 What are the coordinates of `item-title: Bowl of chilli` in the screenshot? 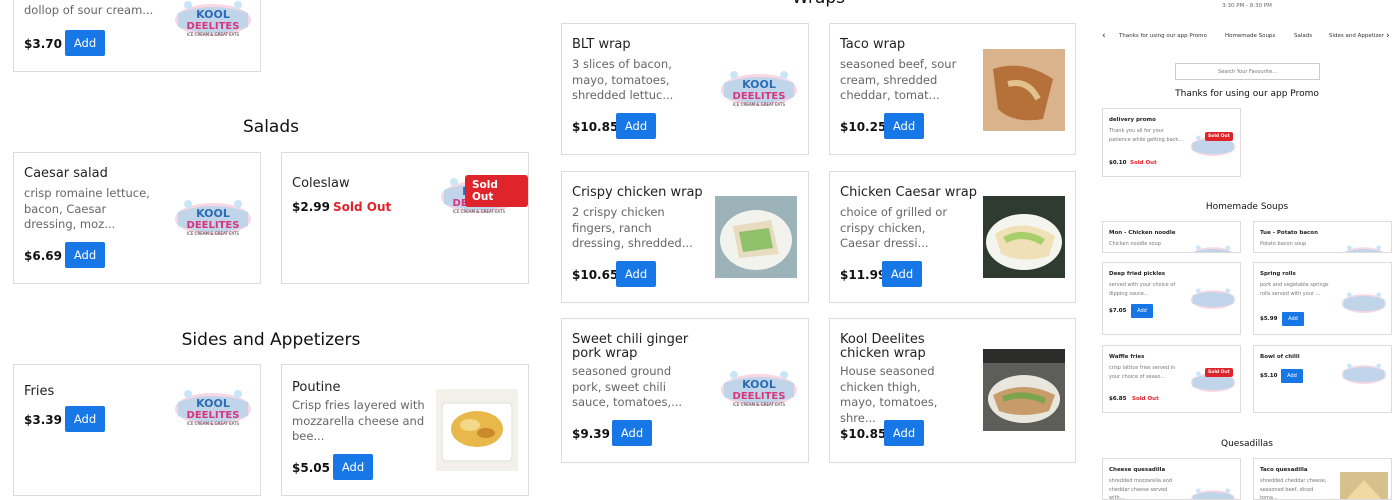 It's located at (1280, 357).